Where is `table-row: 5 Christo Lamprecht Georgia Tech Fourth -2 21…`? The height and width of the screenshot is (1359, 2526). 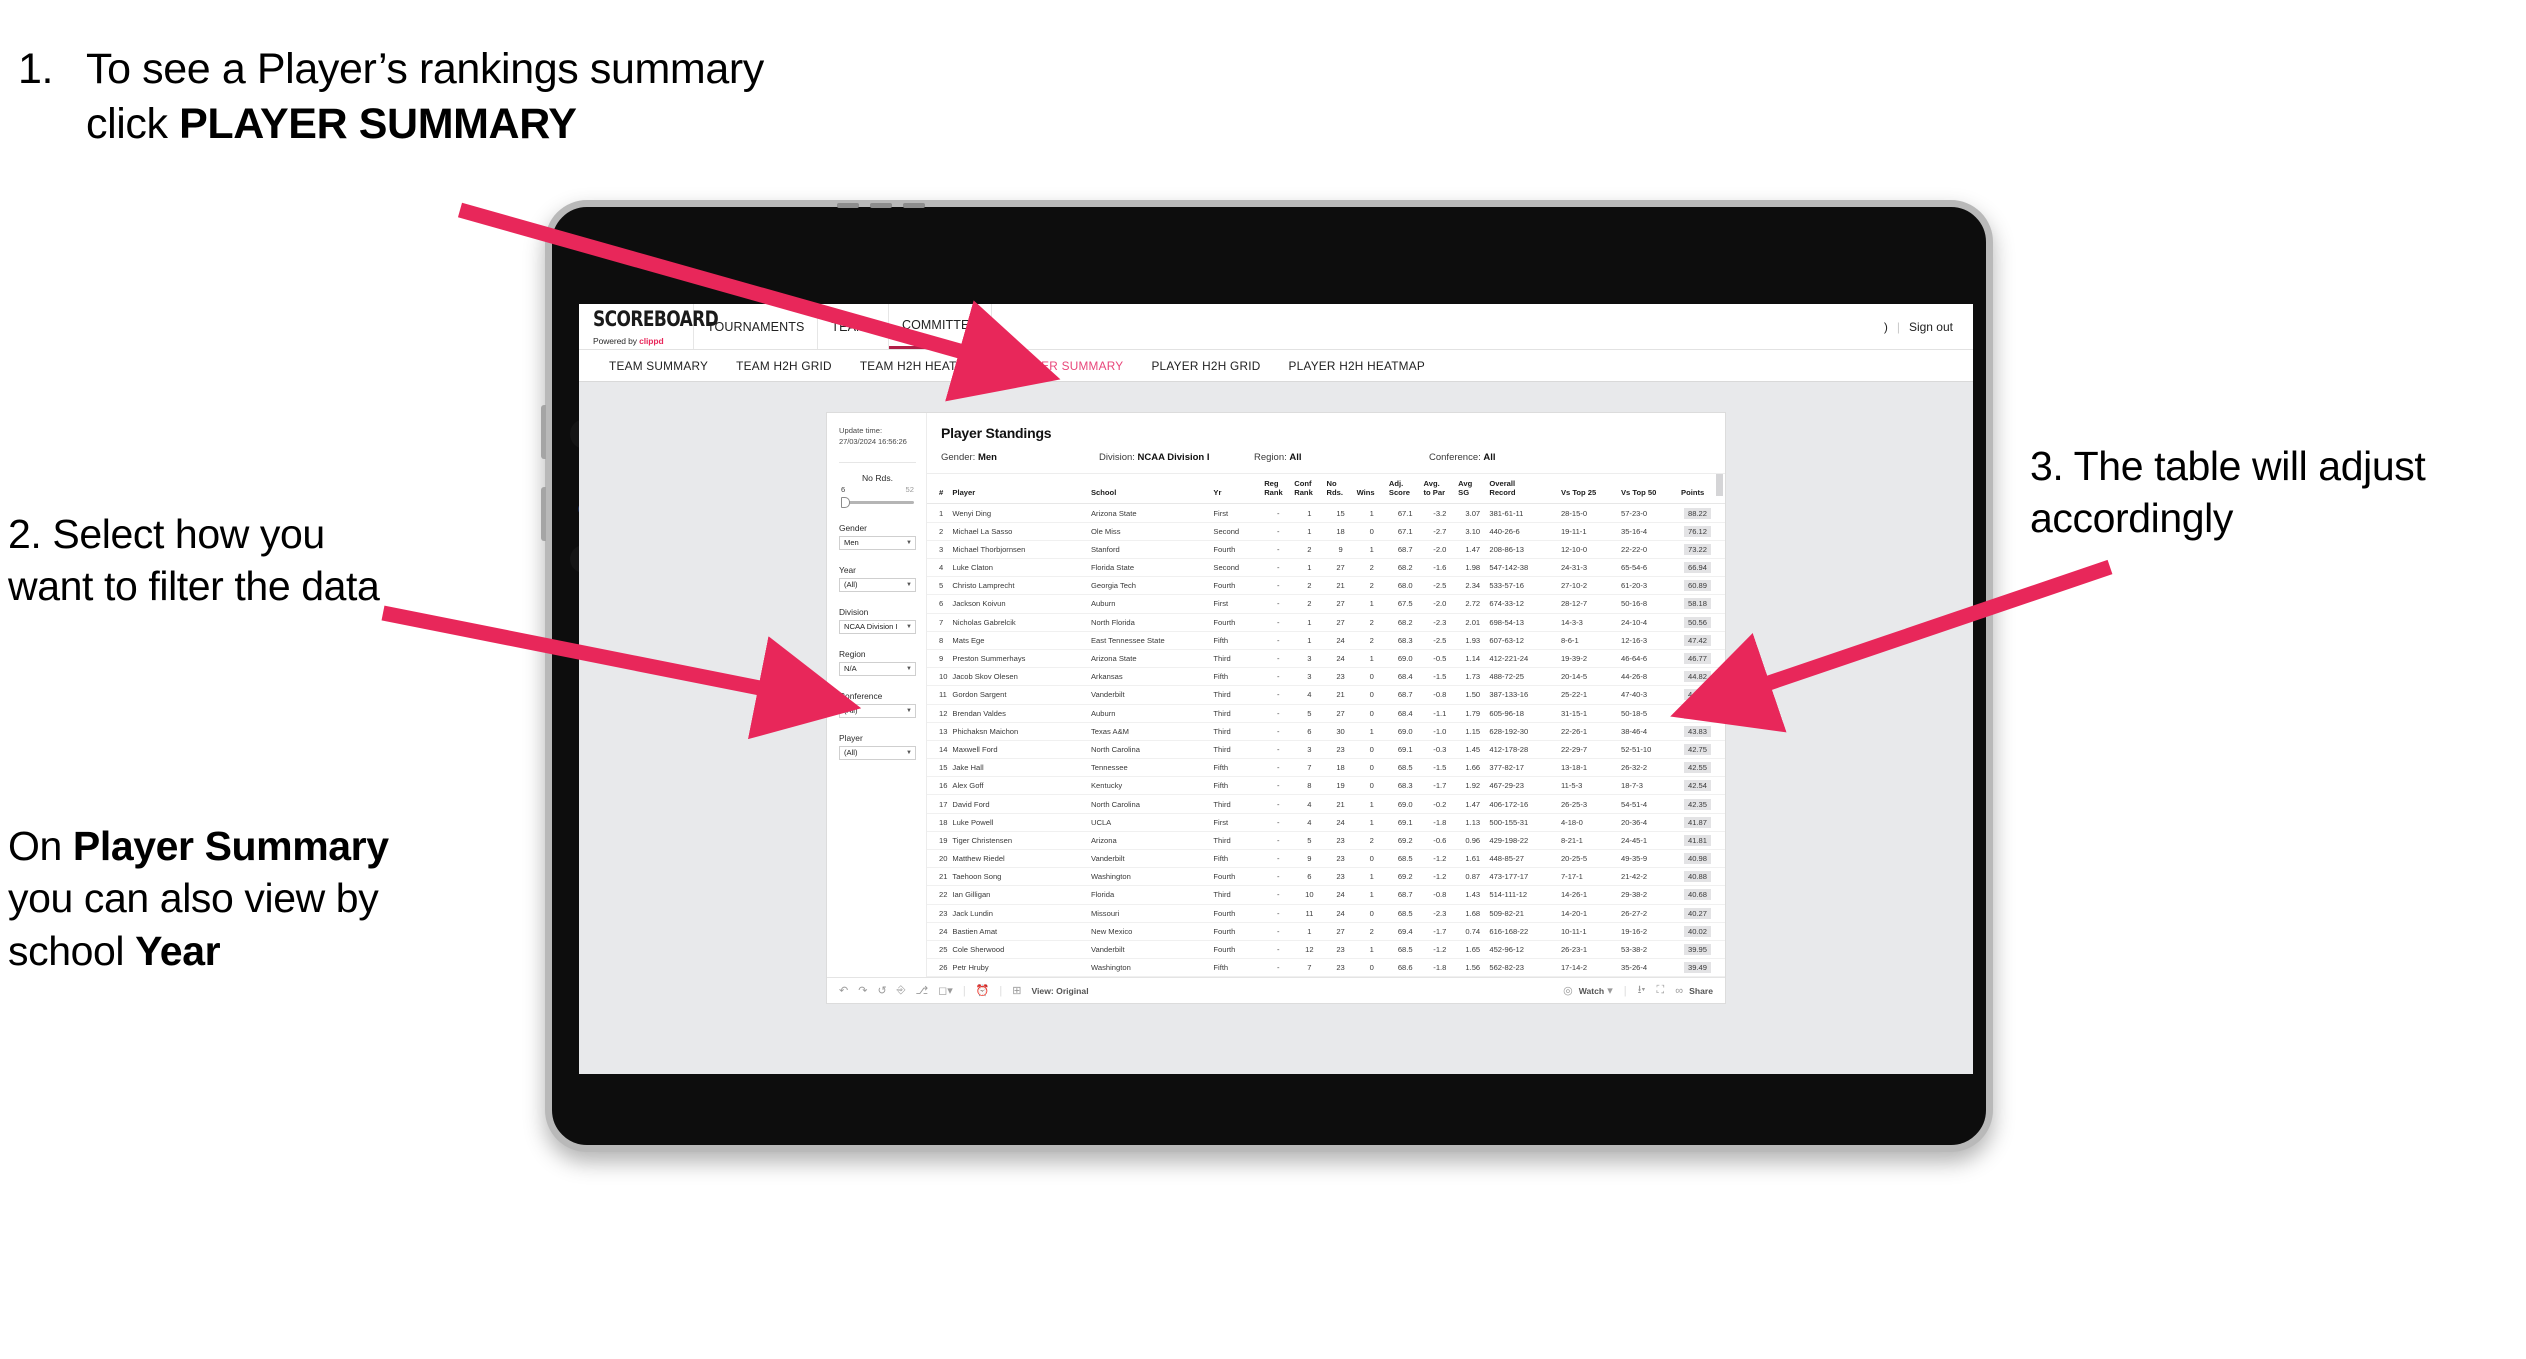 table-row: 5 Christo Lamprecht Georgia Tech Fourth -2 21… is located at coordinates (1326, 586).